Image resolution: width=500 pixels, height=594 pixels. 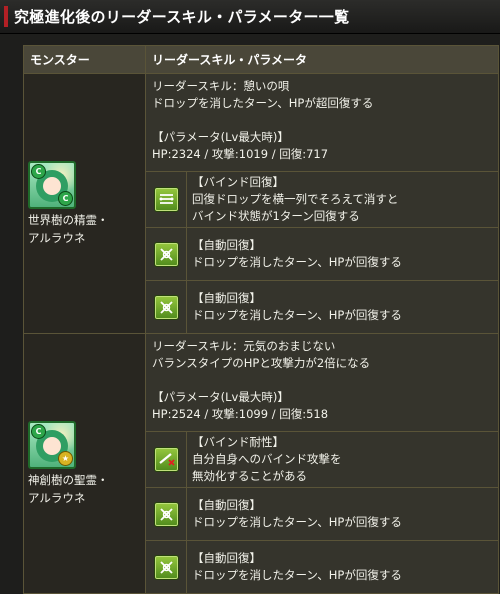 I want to click on monster-name-line1: 神創樹の聖霊・, so click(x=68, y=479).